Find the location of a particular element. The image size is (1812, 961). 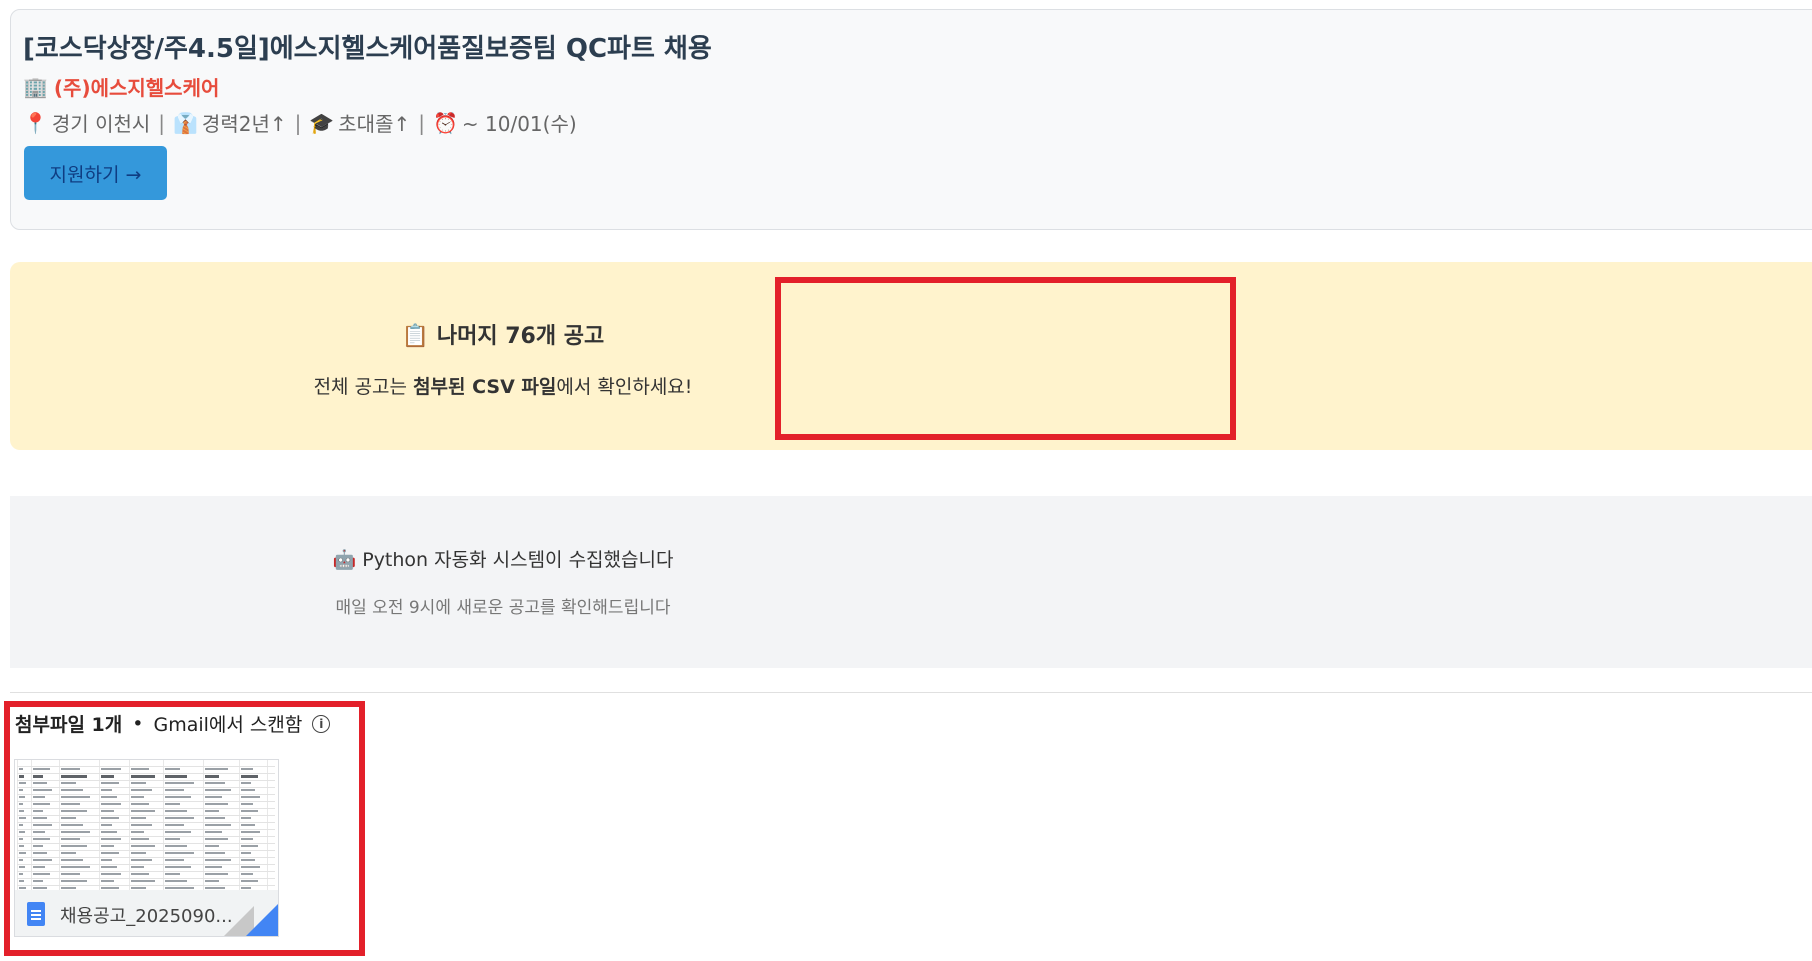

info-icon: i is located at coordinates (321, 723).